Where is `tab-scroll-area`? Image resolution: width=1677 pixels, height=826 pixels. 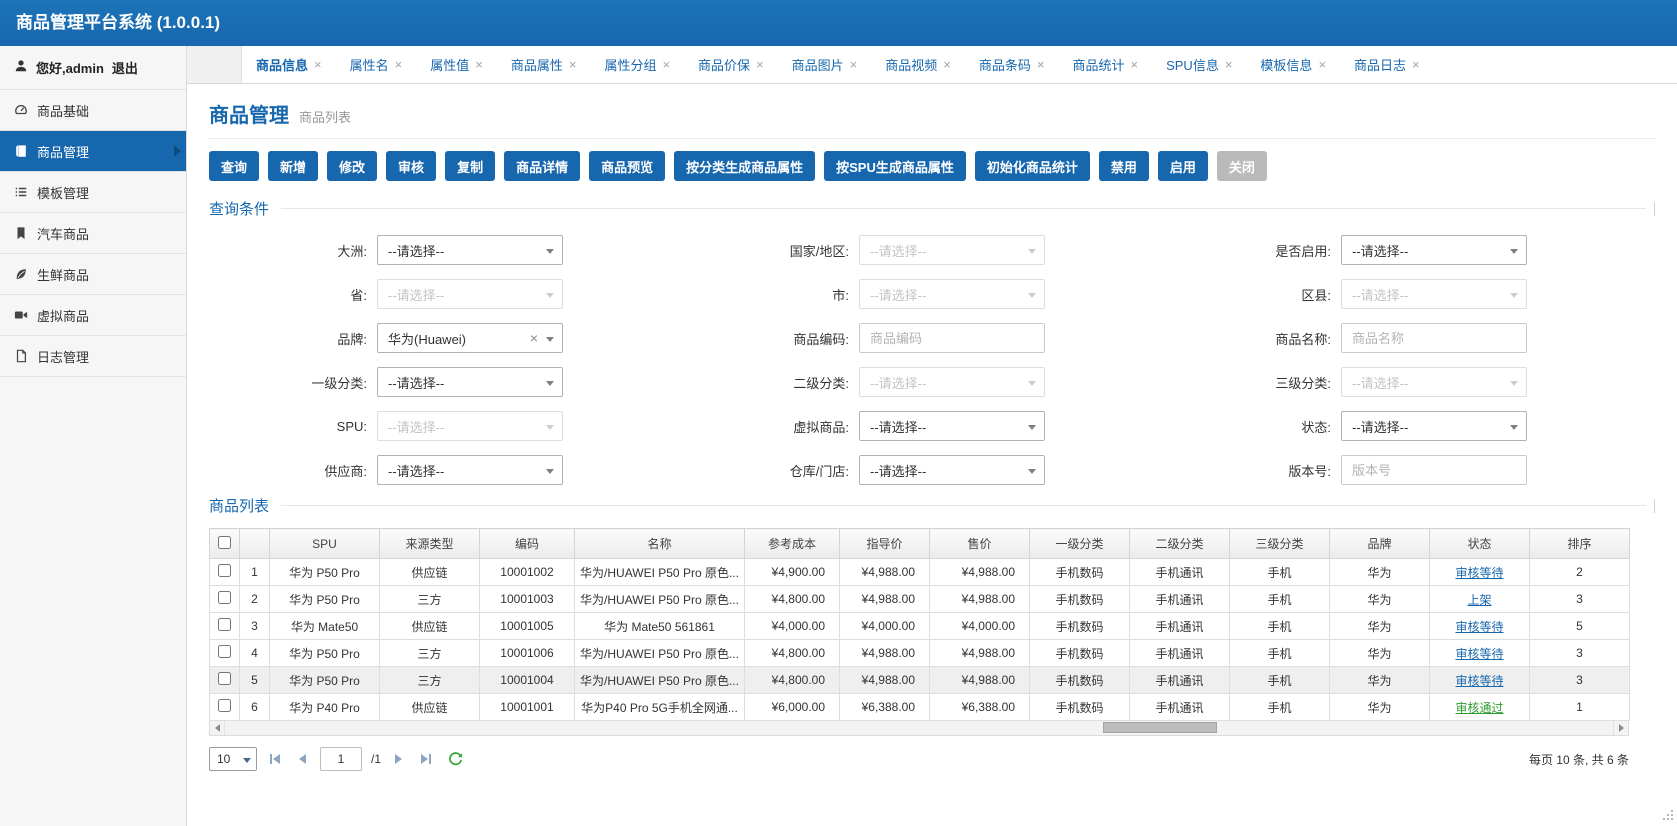
tab-scroll-area is located at coordinates (214, 64).